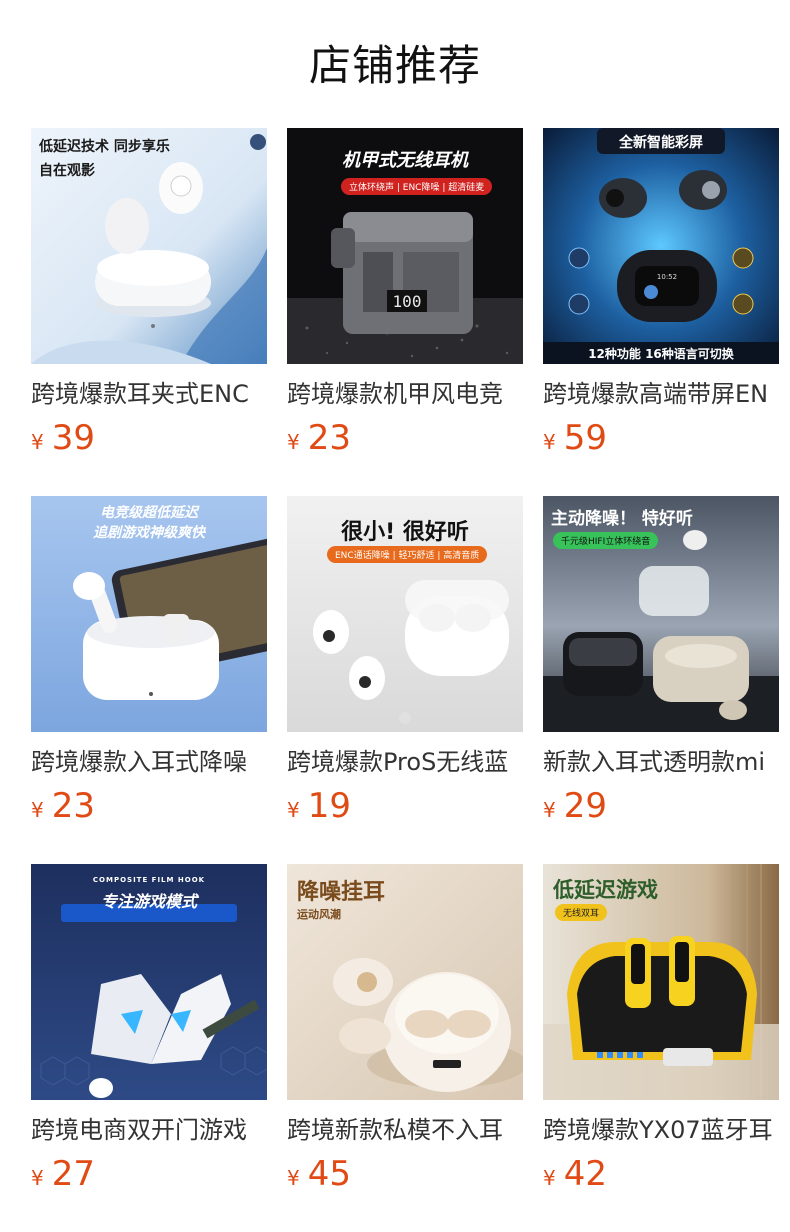 The width and height of the screenshot is (790, 1232). What do you see at coordinates (329, 806) in the screenshot?
I see `price-value: 19` at bounding box center [329, 806].